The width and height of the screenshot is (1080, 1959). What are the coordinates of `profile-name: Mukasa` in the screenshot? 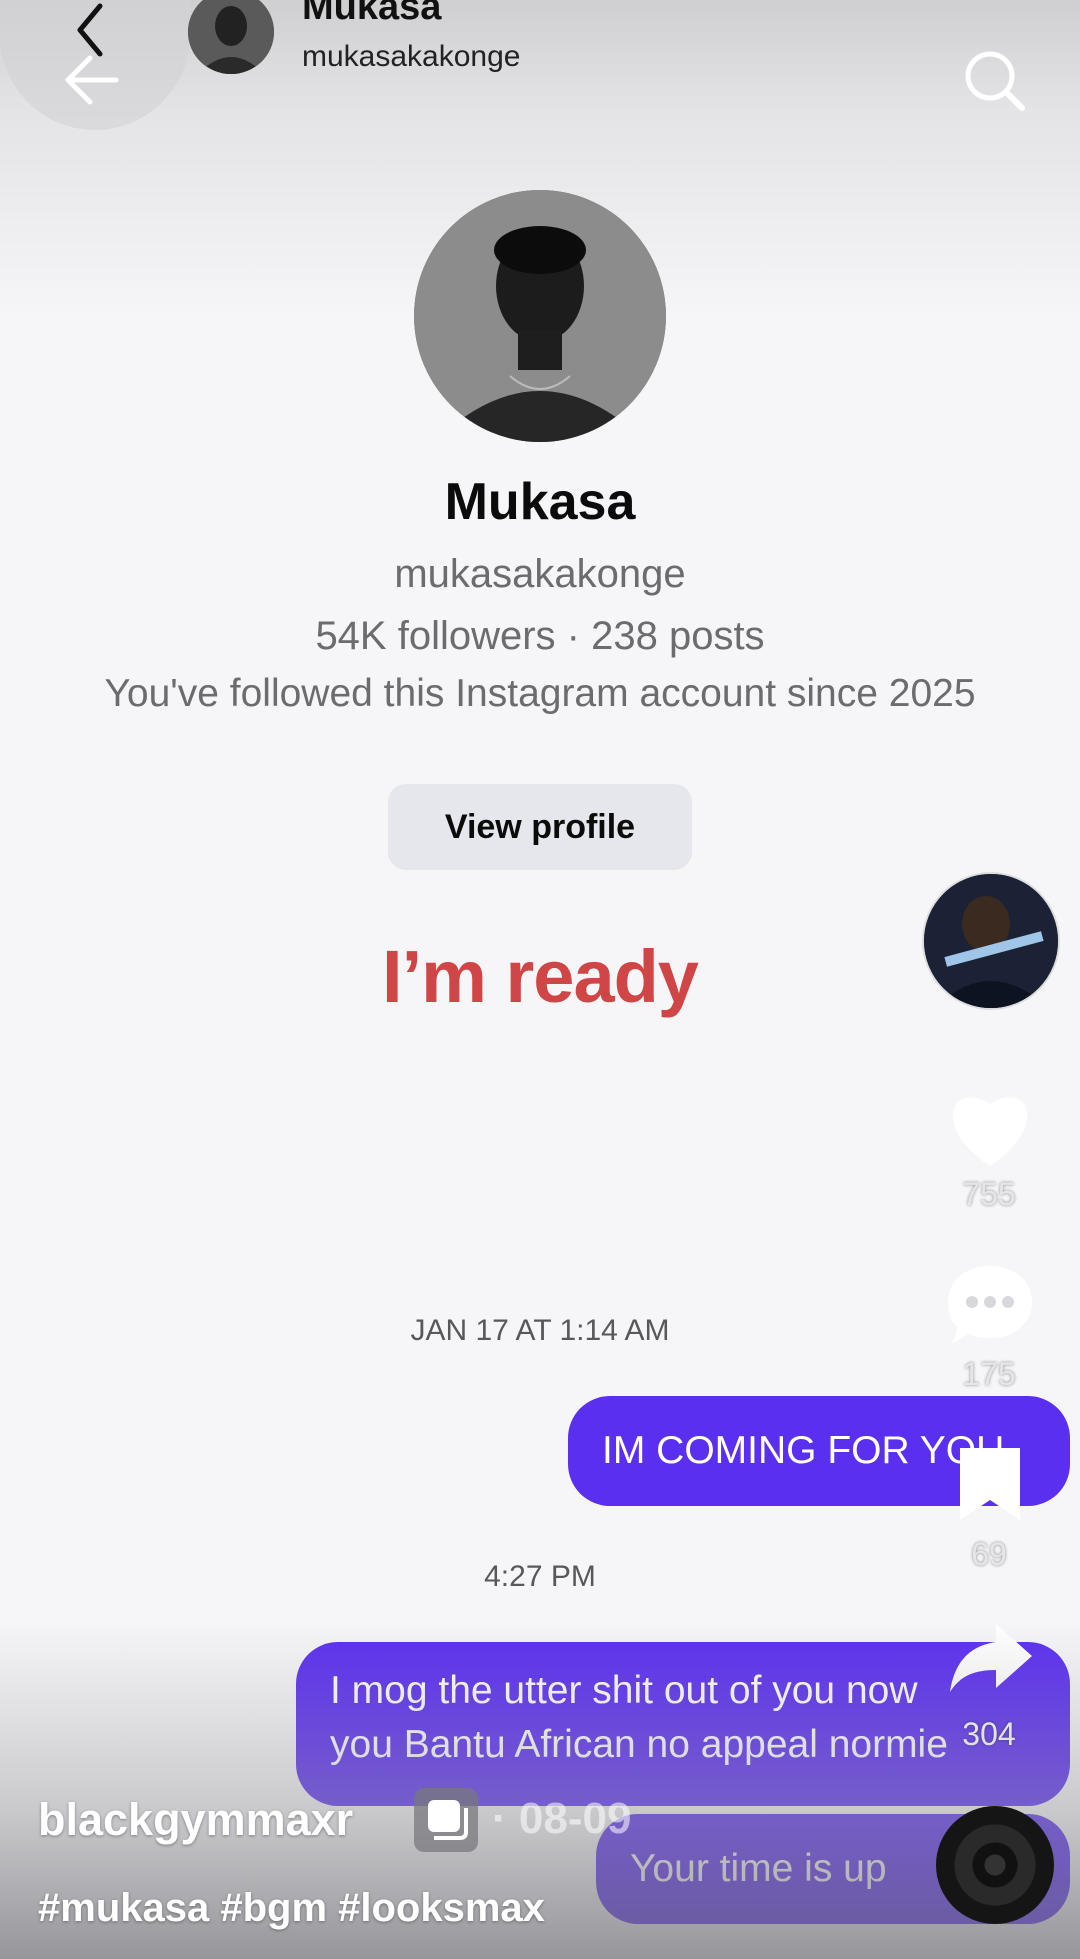 It's located at (540, 502).